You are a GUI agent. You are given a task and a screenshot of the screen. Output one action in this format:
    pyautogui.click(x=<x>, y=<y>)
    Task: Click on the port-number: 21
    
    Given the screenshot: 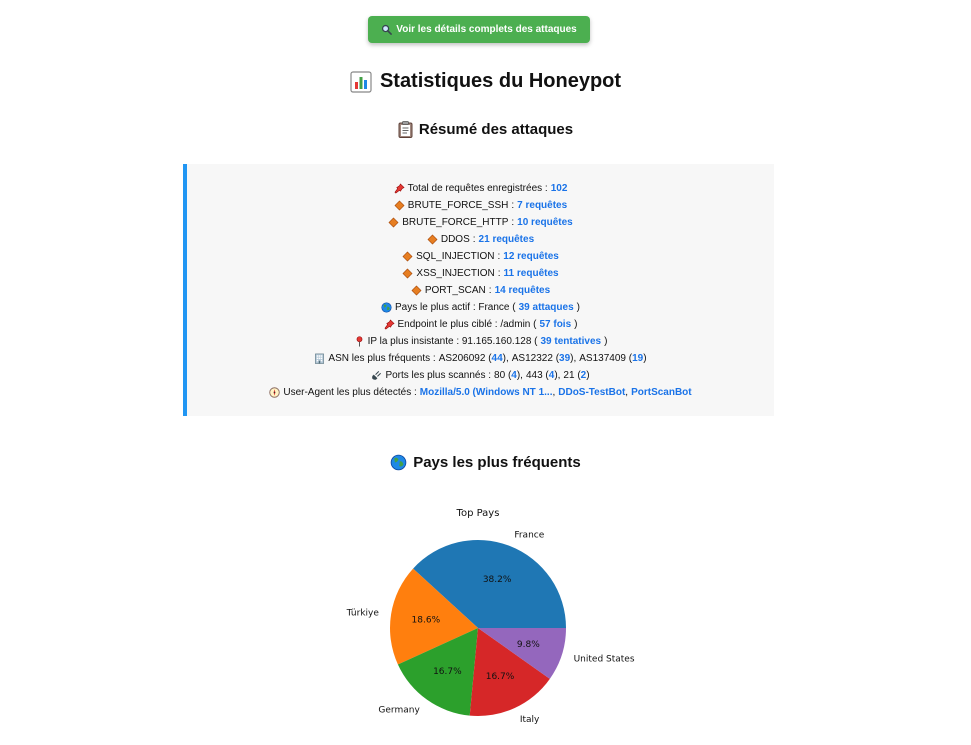 What is the action you would take?
    pyautogui.click(x=569, y=375)
    